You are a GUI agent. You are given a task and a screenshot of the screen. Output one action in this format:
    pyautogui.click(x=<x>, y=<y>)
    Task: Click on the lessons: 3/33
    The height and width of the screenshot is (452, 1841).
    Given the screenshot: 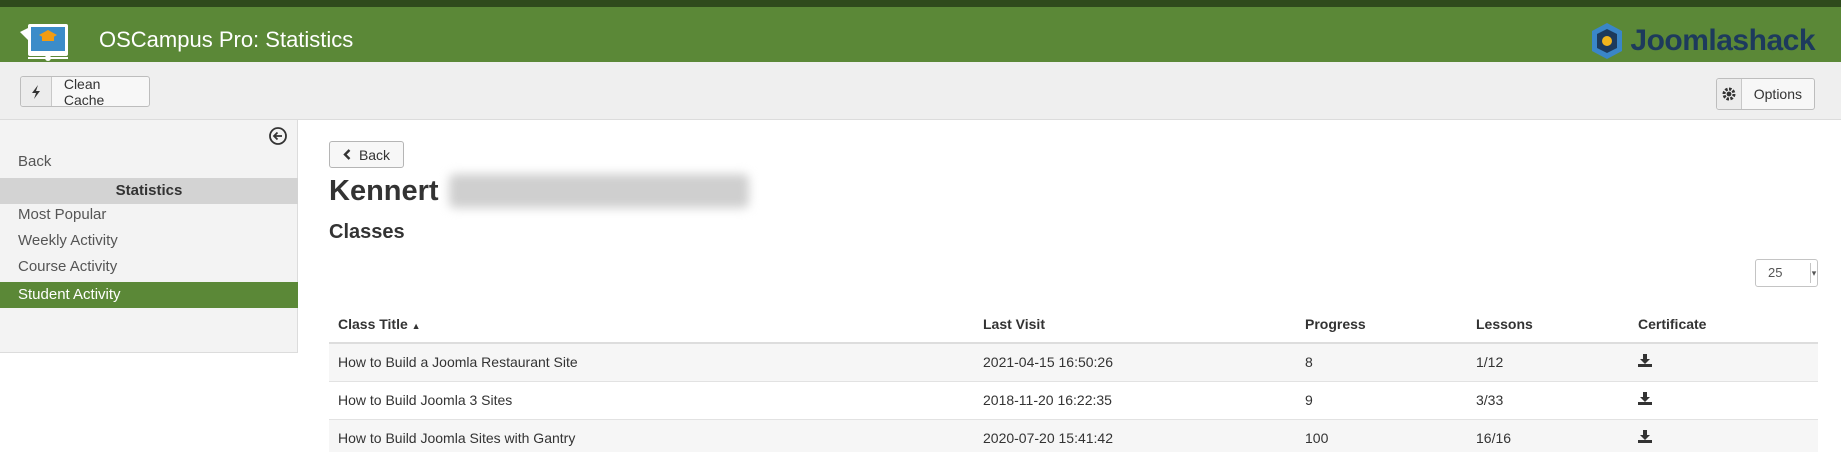 What is the action you would take?
    pyautogui.click(x=1548, y=400)
    